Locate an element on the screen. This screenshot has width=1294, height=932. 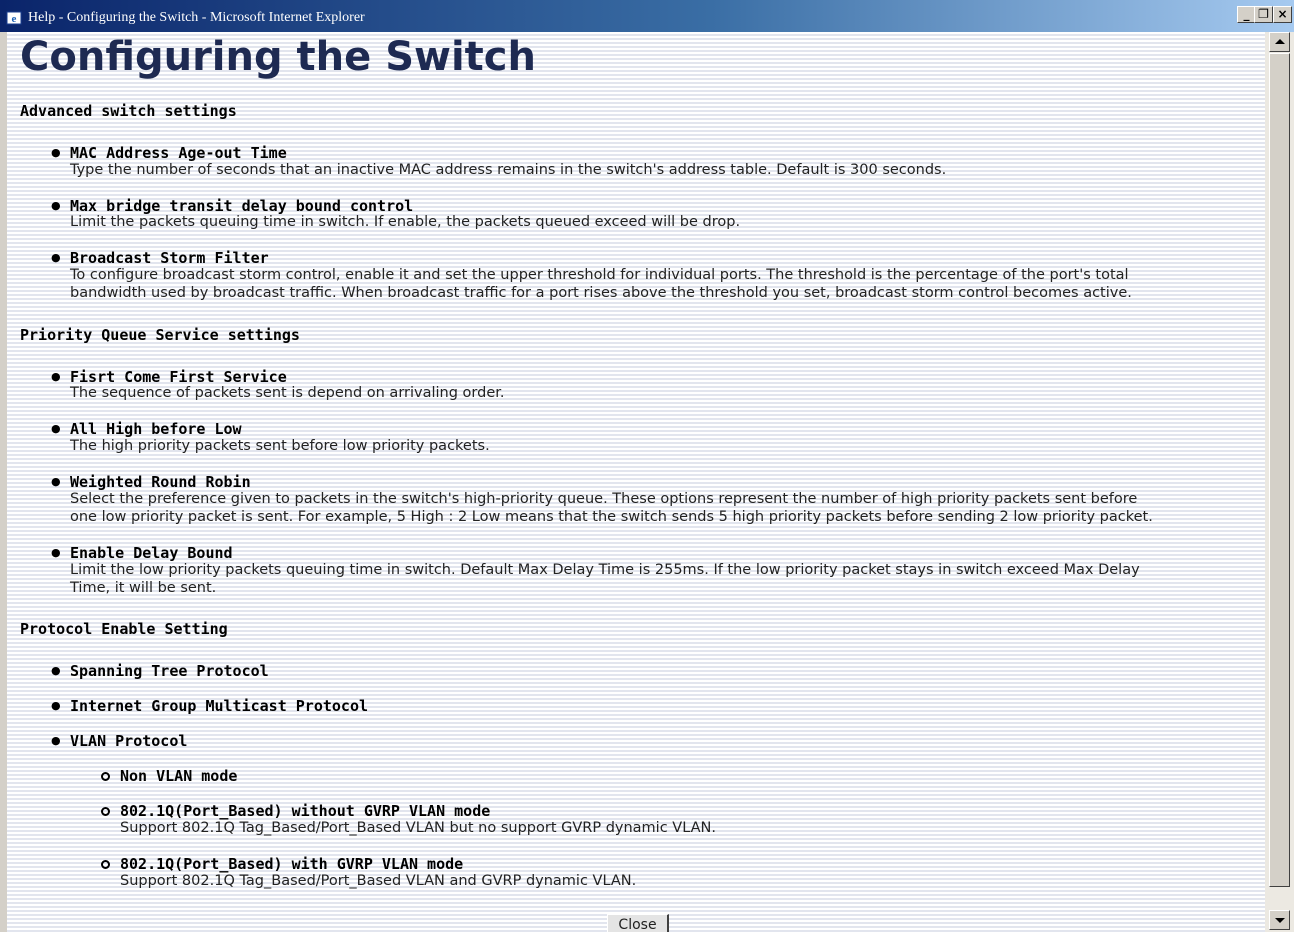
page-title: Configuring the Switch is located at coordinates (278, 57).